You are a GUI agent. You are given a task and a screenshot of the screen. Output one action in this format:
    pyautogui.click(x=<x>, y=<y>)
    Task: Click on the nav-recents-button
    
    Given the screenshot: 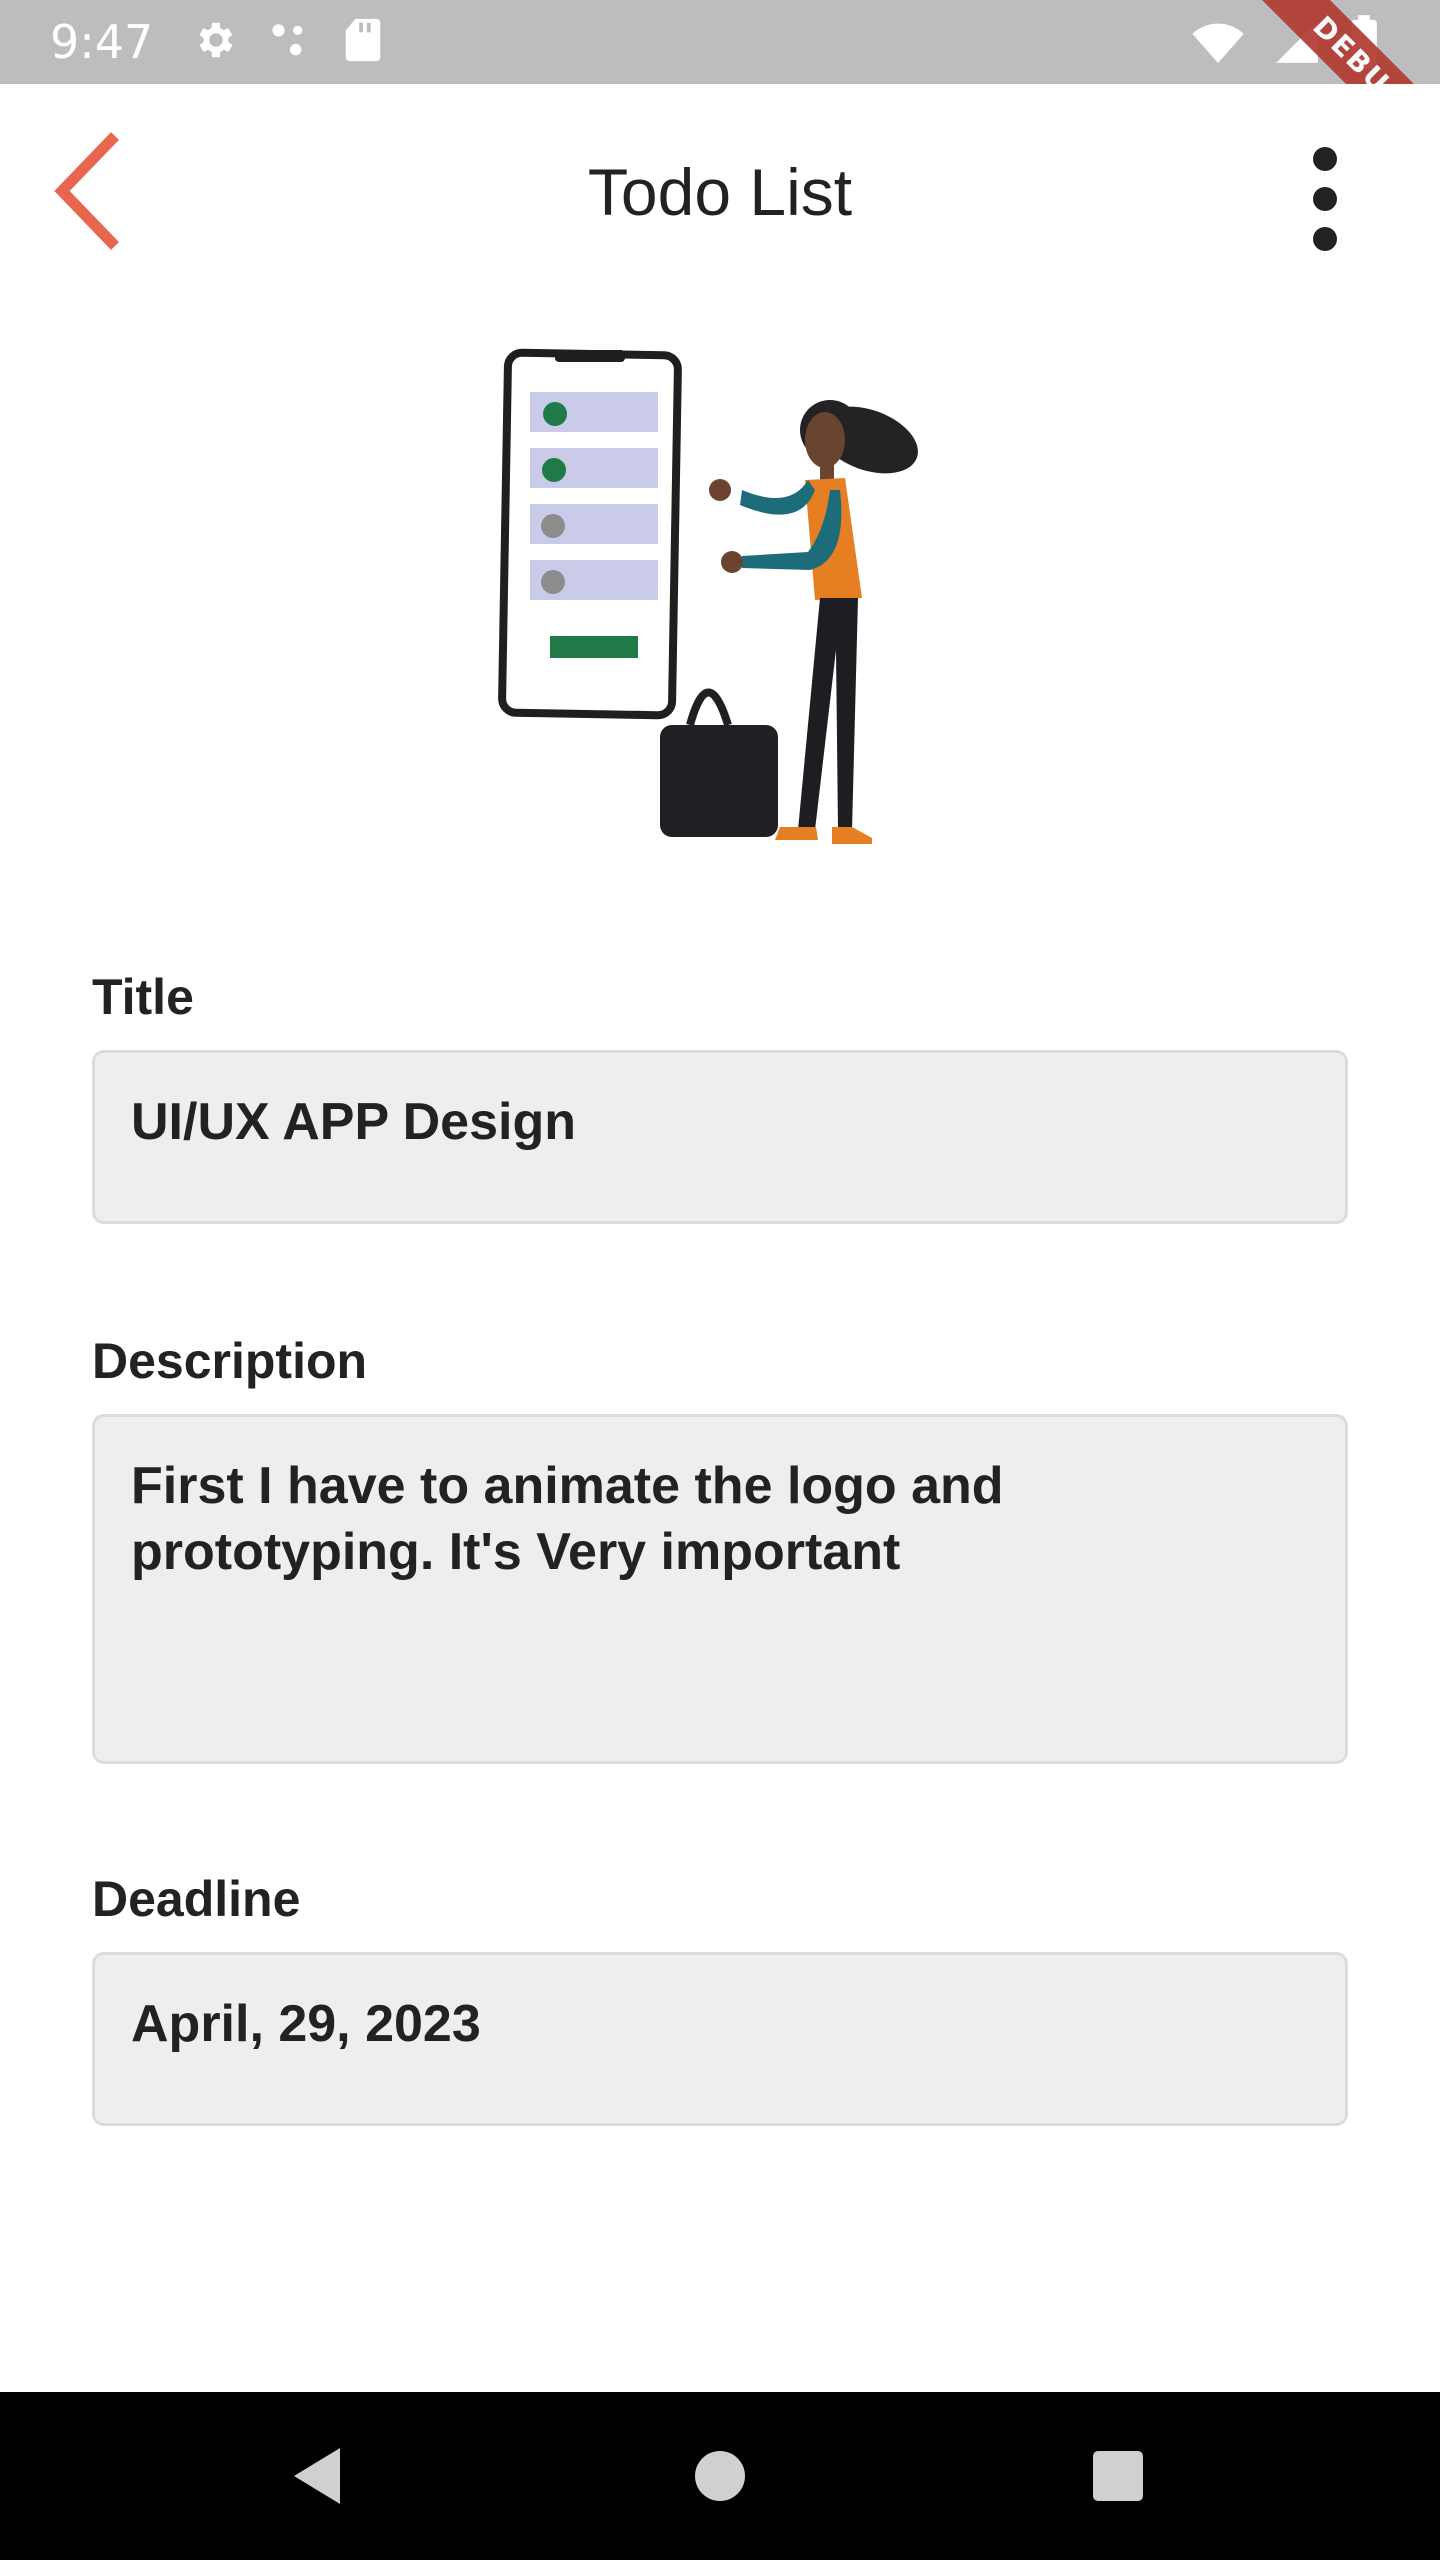 What is the action you would take?
    pyautogui.click(x=1118, y=2476)
    